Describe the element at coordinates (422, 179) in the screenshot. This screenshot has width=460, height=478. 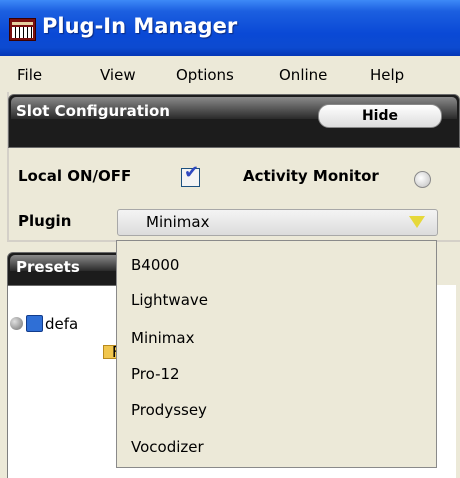
I see `activity-monitor-indicator` at that location.